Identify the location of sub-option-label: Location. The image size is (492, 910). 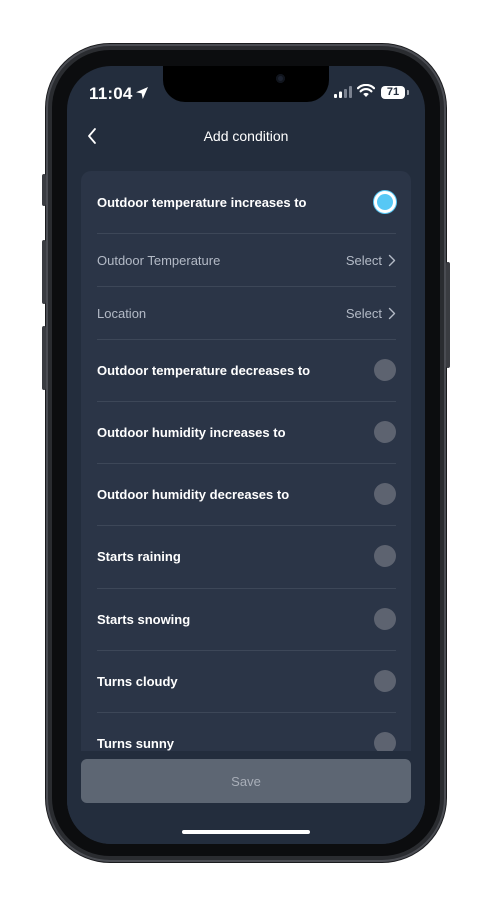
(122, 313).